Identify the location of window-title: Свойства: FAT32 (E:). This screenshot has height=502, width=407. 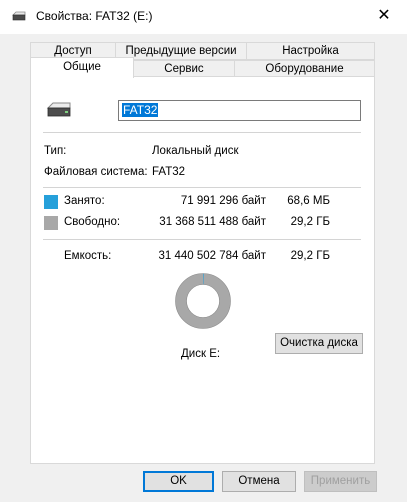
(94, 16).